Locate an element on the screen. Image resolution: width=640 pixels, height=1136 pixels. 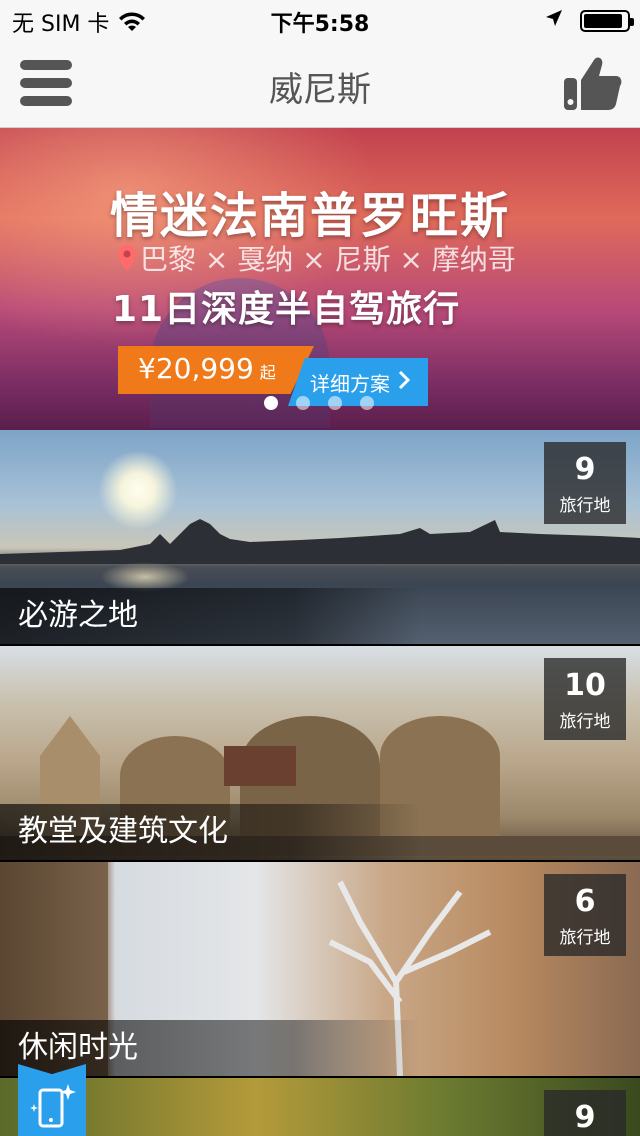
count-badge: 6 旅行地 is located at coordinates (585, 915).